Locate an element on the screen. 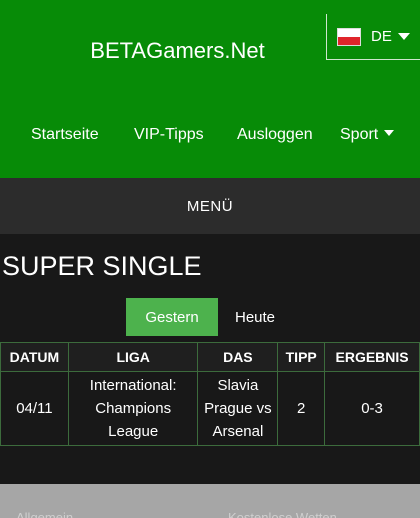 This screenshot has height=518, width=420. column-header-das: DAS is located at coordinates (238, 357).